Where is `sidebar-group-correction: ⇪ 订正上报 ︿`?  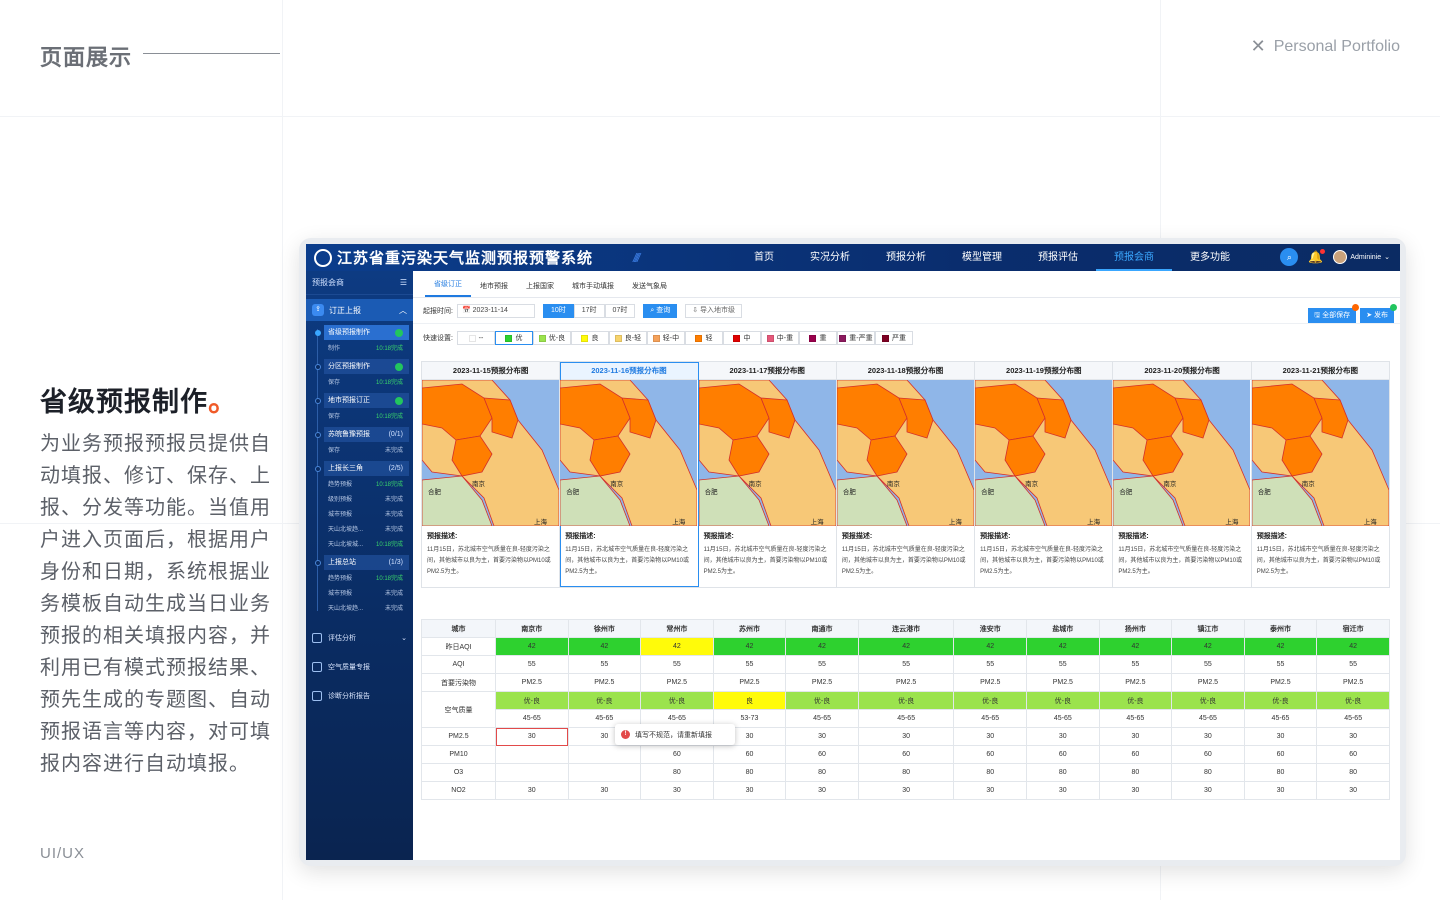
sidebar-group-correction: ⇪ 订正上报 ︿ is located at coordinates (359, 310).